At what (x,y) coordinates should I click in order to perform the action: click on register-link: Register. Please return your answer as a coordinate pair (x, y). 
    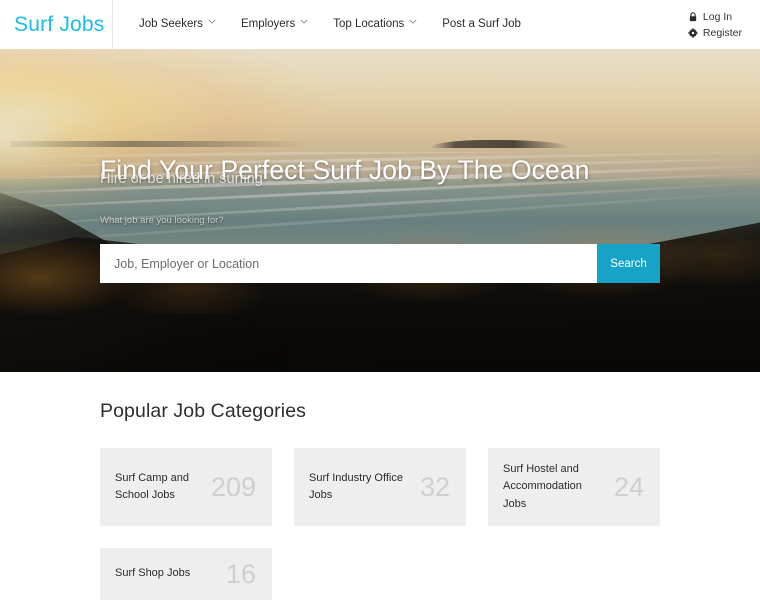
    Looking at the image, I should click on (715, 33).